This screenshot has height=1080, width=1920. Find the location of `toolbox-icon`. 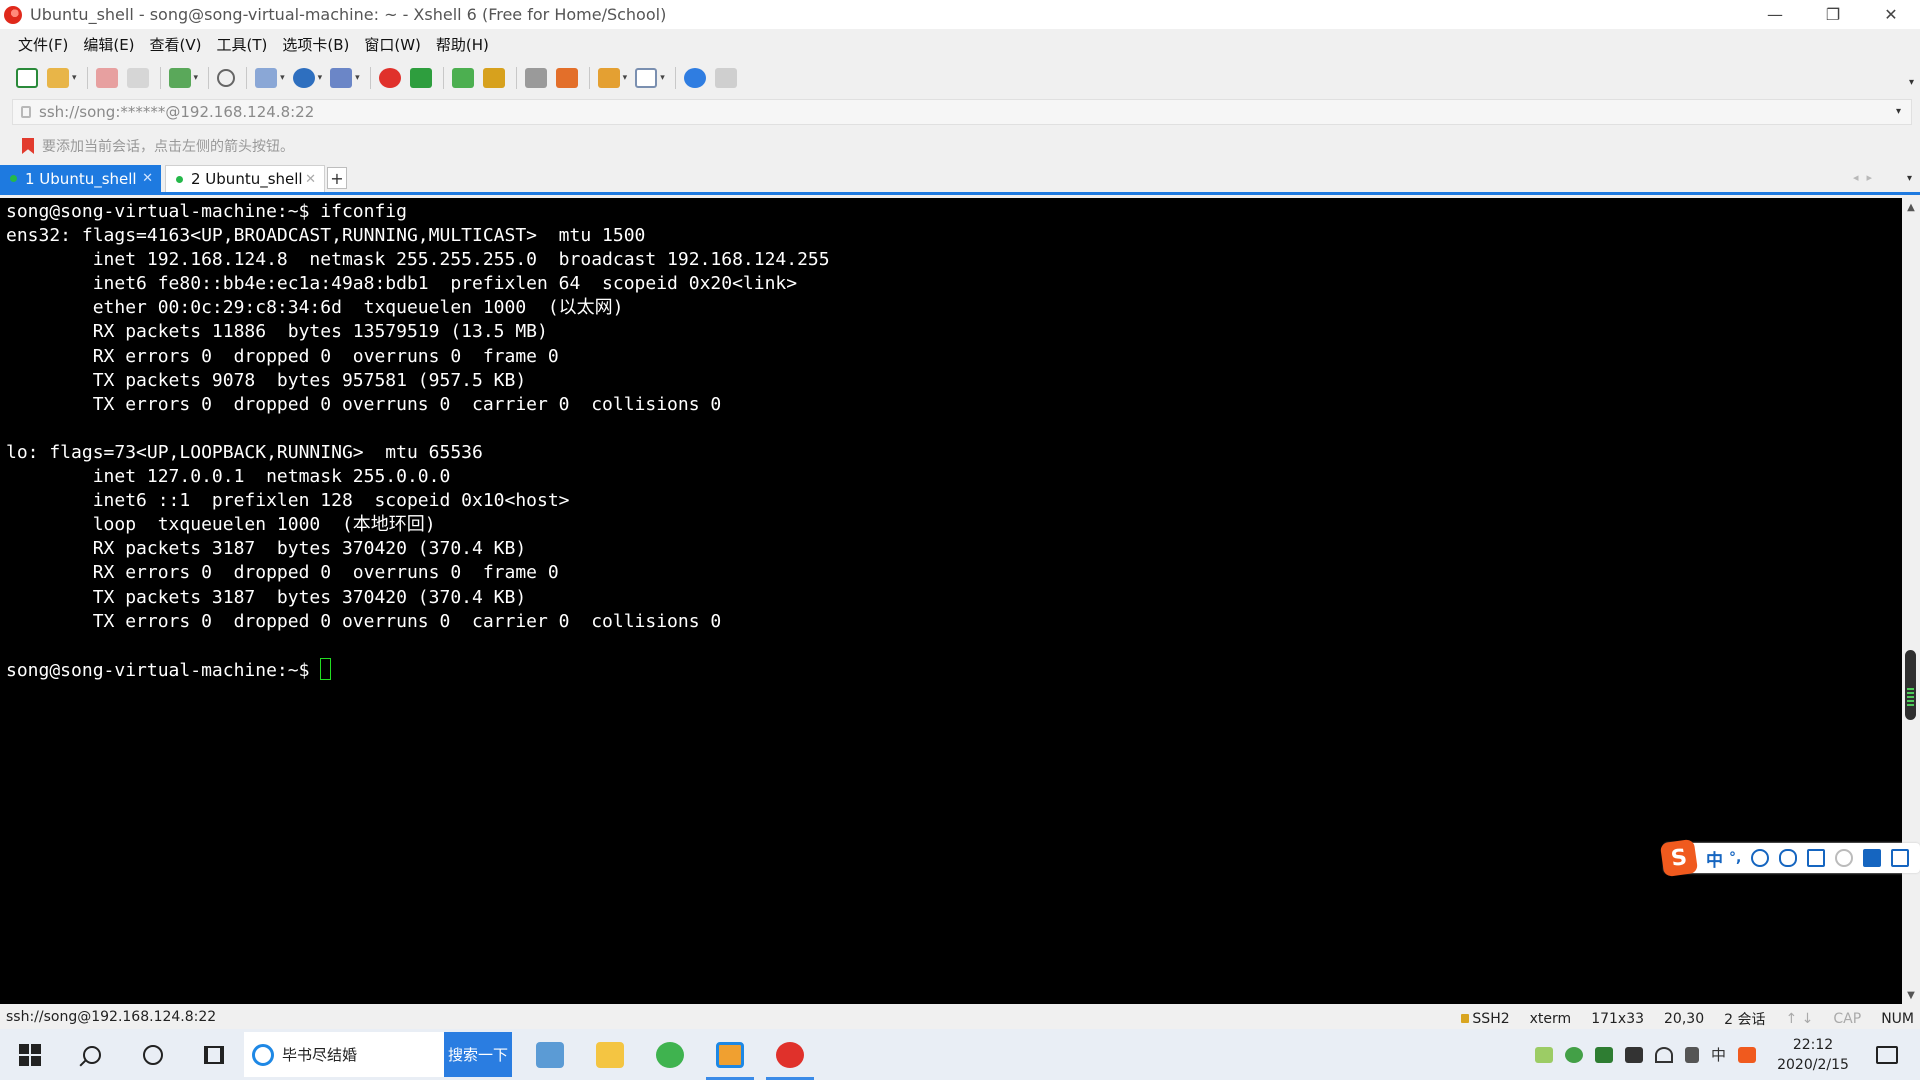

toolbox-icon is located at coordinates (1900, 858).